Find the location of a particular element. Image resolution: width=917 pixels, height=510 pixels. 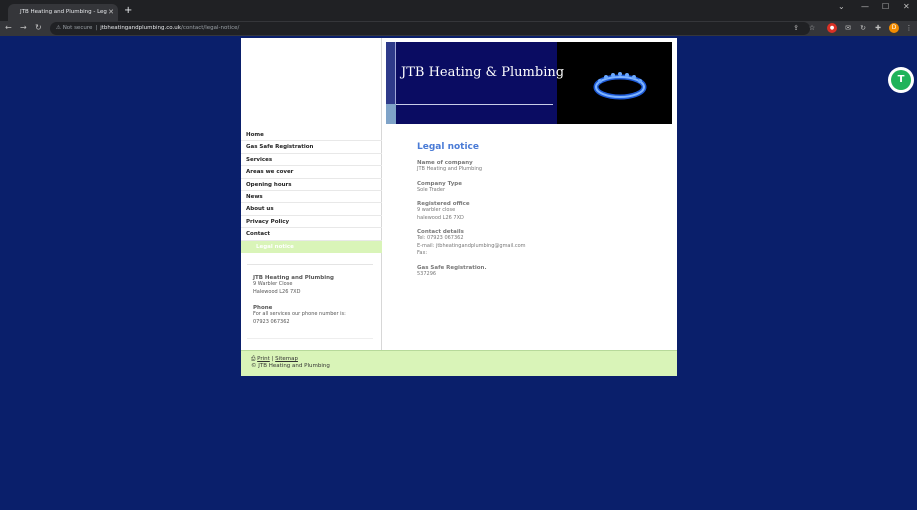

registered-office-line1: 9 warbler close is located at coordinates (436, 210).